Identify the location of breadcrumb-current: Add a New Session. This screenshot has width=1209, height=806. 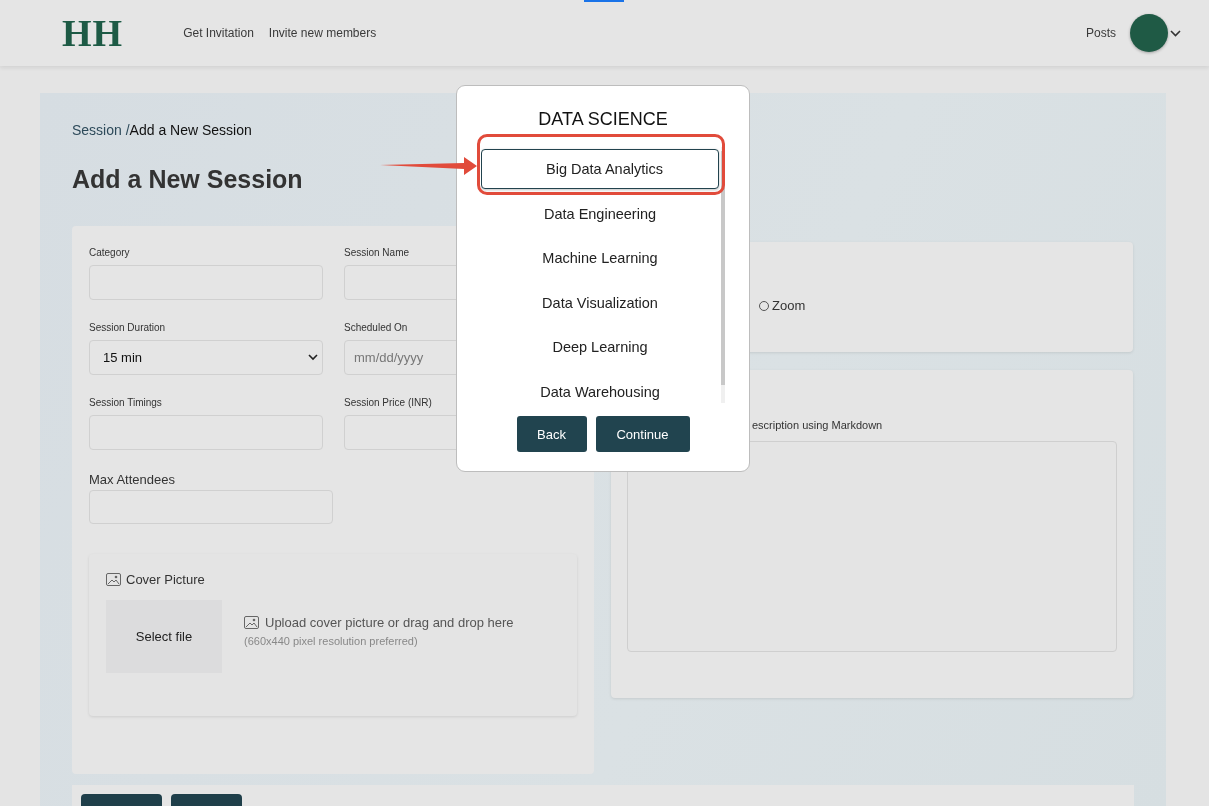
(190, 130).